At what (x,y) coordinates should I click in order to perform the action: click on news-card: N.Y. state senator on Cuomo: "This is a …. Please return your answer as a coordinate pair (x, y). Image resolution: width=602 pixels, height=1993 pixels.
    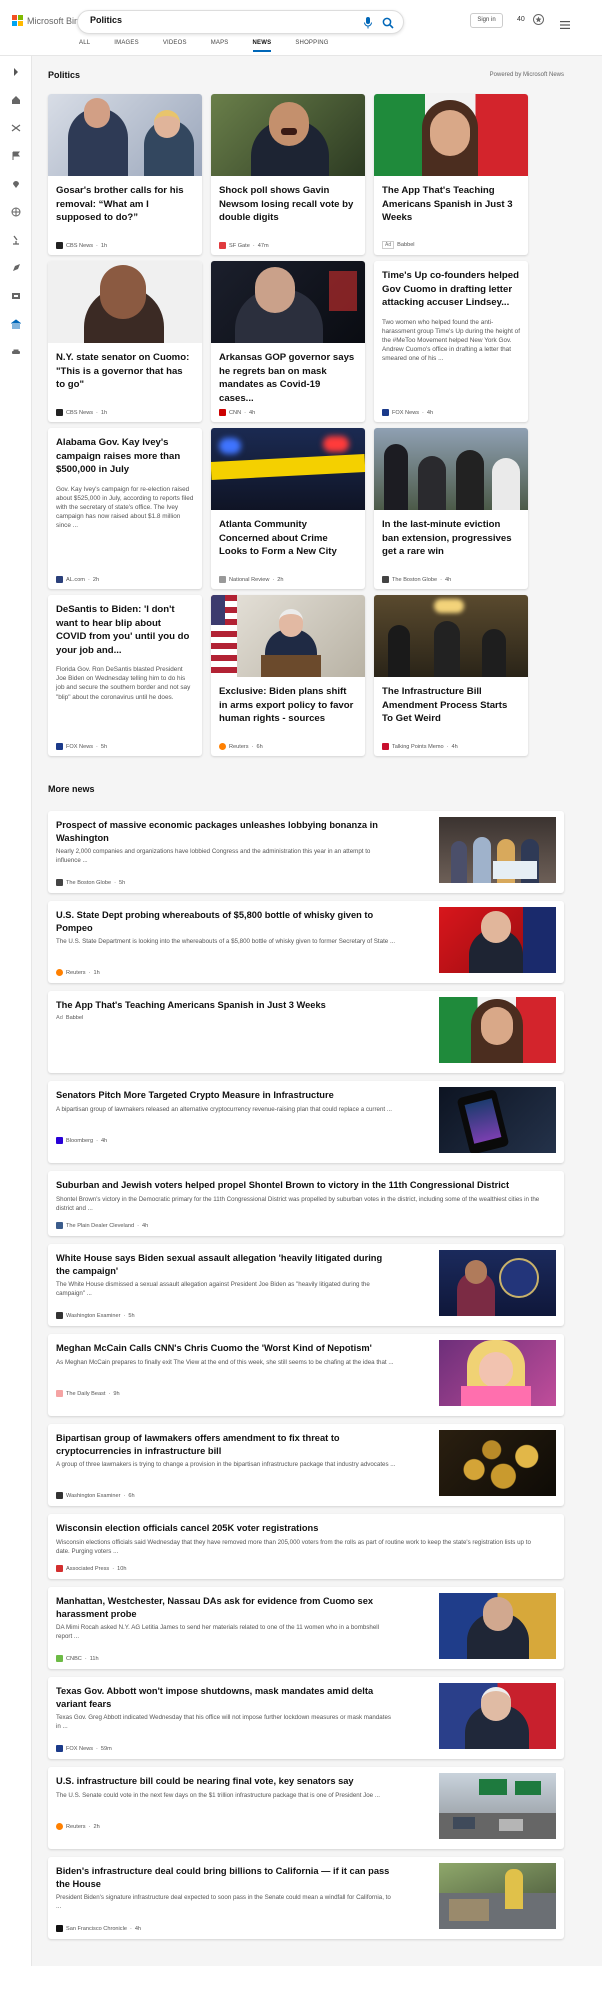
    Looking at the image, I should click on (125, 341).